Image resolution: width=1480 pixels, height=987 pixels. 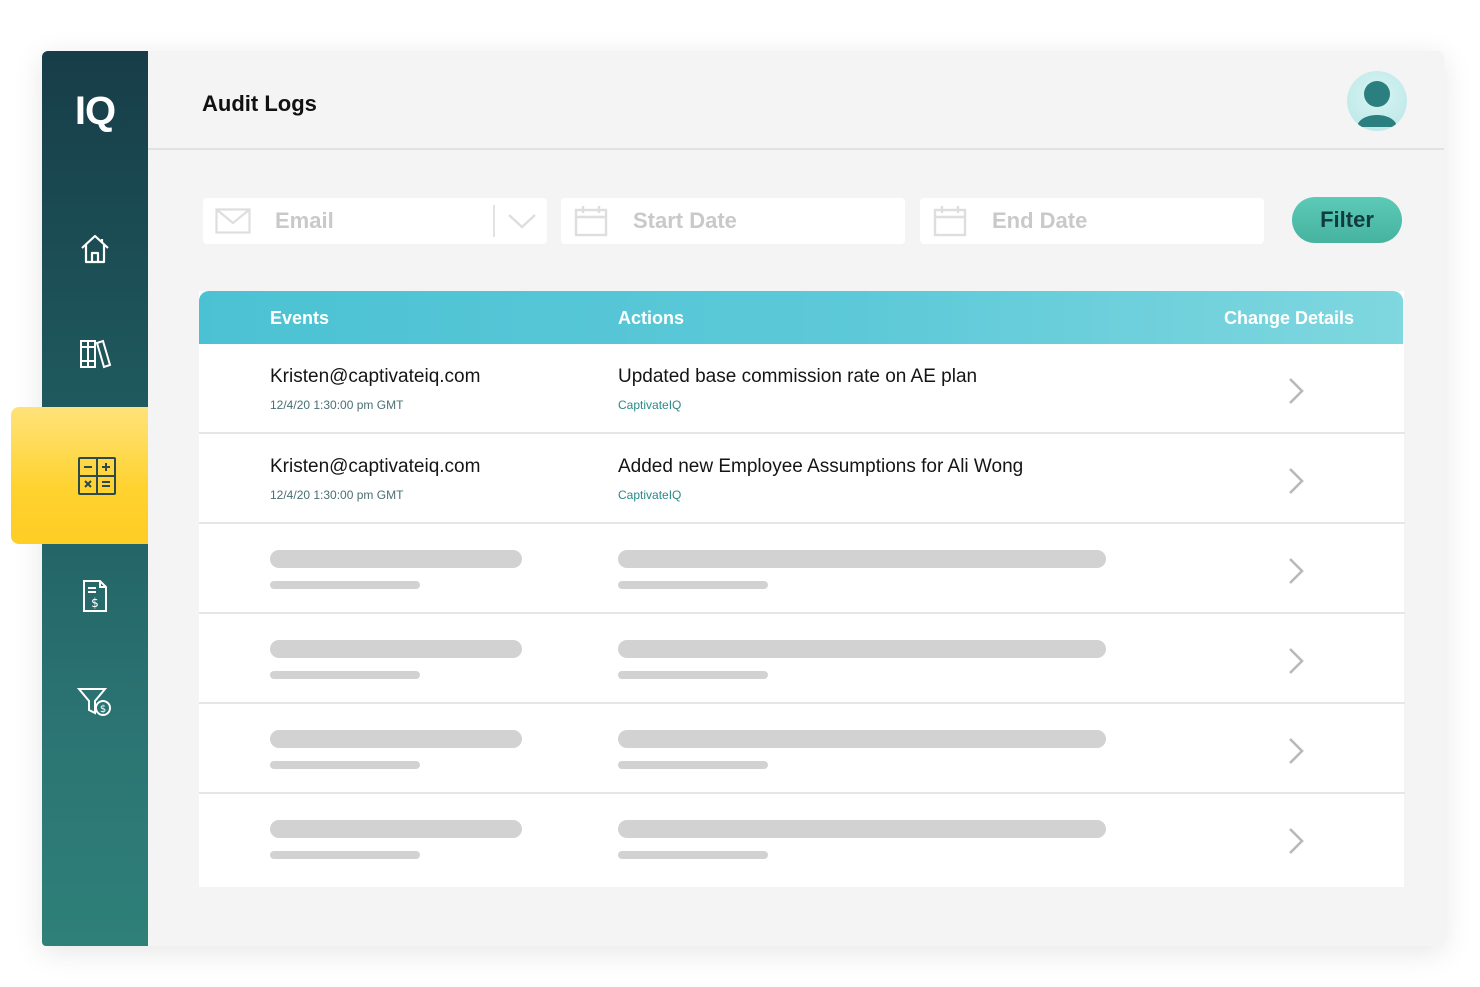 What do you see at coordinates (375, 221) in the screenshot?
I see `email-filter-field: Email` at bounding box center [375, 221].